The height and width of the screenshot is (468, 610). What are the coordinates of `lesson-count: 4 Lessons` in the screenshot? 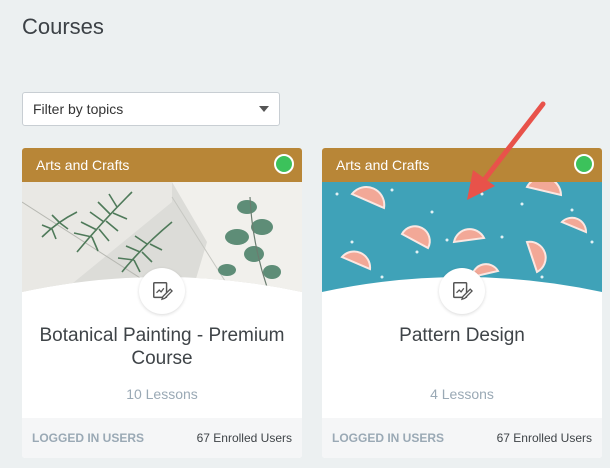 It's located at (462, 394).